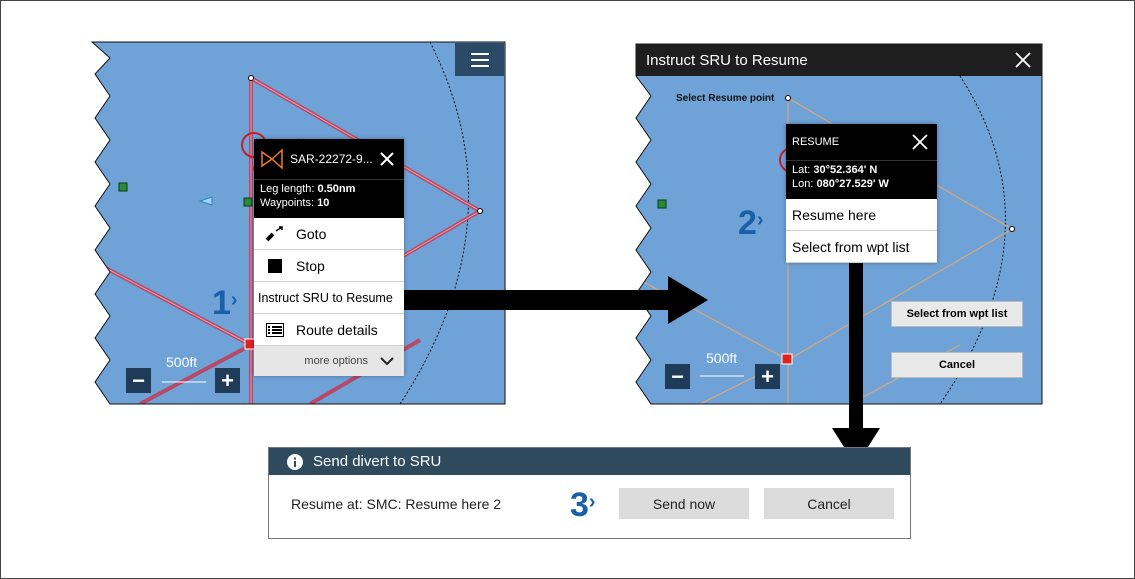 Image resolution: width=1135 pixels, height=579 pixels. What do you see at coordinates (311, 233) in the screenshot?
I see `menu-item-label: Goto` at bounding box center [311, 233].